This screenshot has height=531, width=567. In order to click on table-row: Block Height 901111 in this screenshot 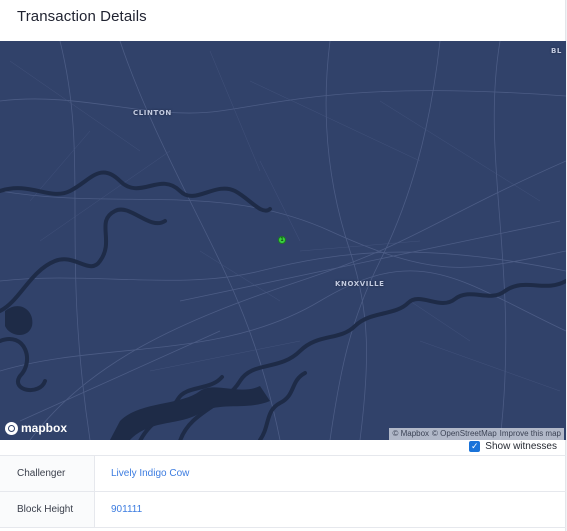, I will do `click(283, 510)`.